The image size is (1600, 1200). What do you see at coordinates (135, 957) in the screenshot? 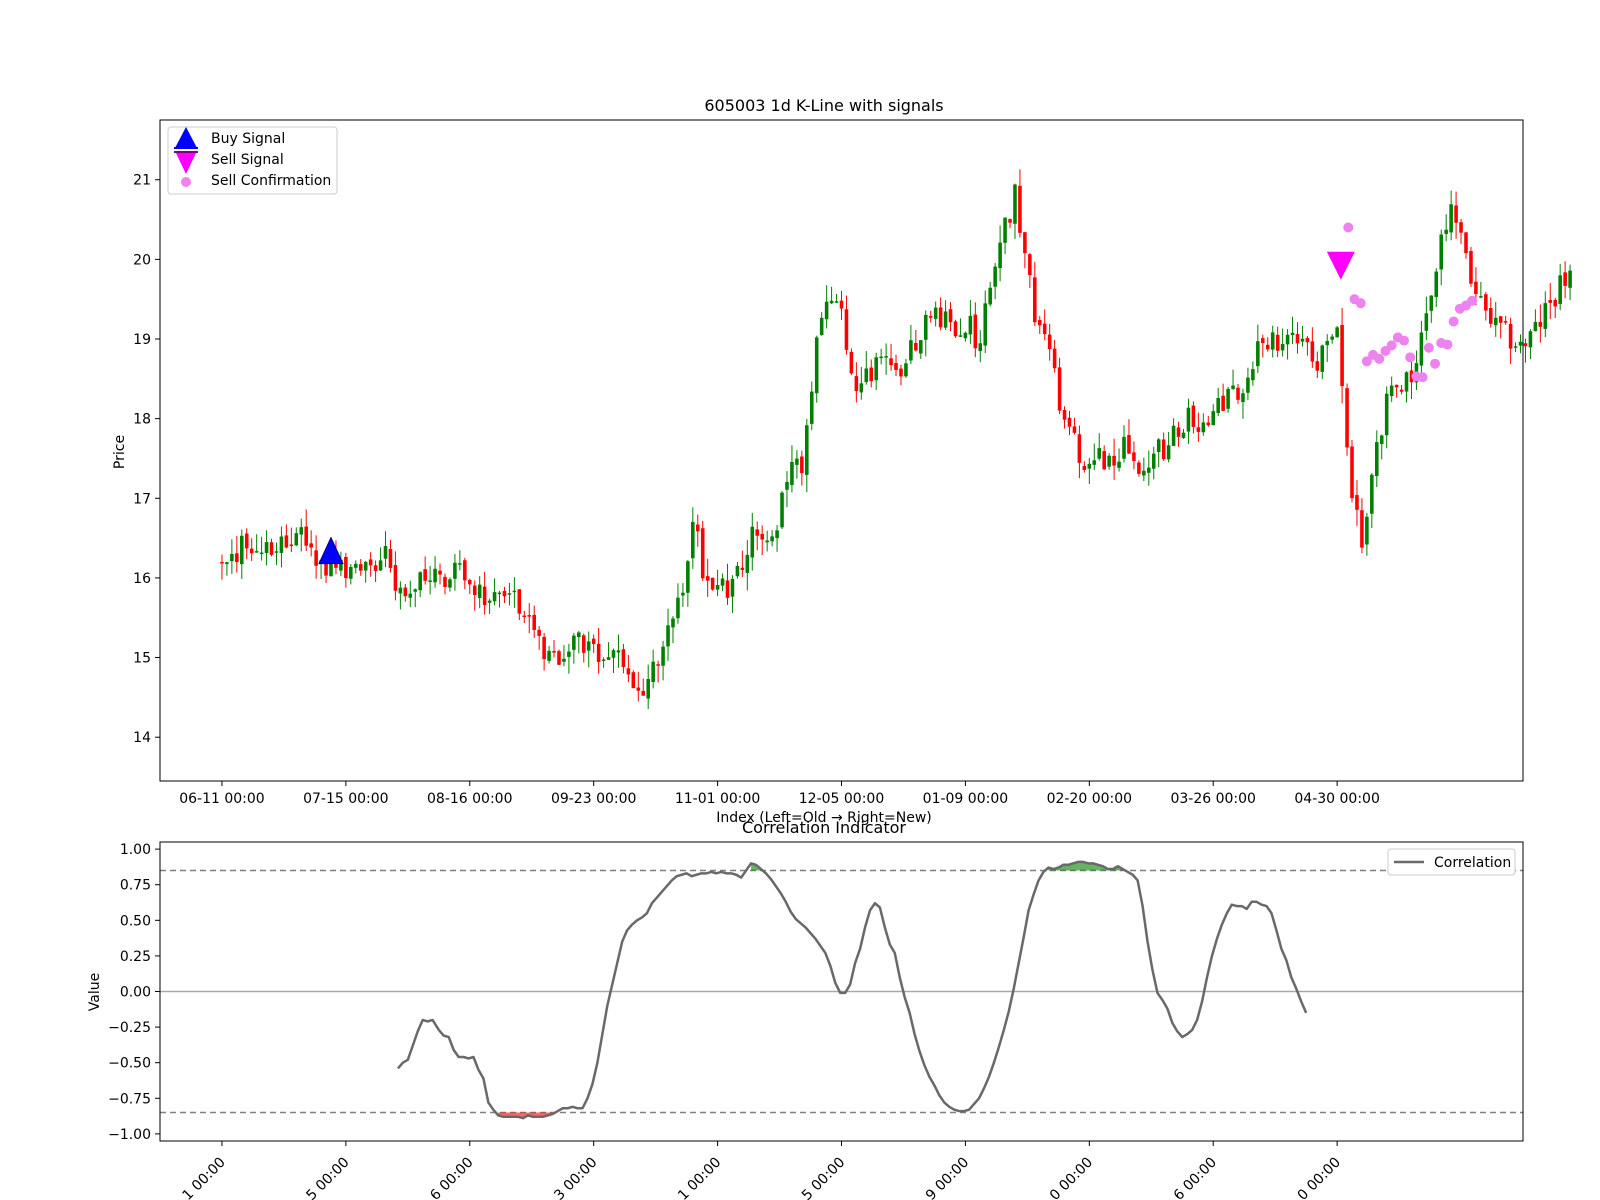
I see `correlation-y-tick-label: 0.25` at bounding box center [135, 957].